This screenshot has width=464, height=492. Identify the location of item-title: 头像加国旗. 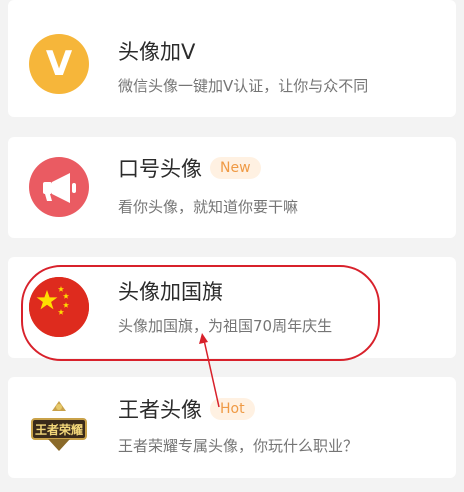
(170, 292).